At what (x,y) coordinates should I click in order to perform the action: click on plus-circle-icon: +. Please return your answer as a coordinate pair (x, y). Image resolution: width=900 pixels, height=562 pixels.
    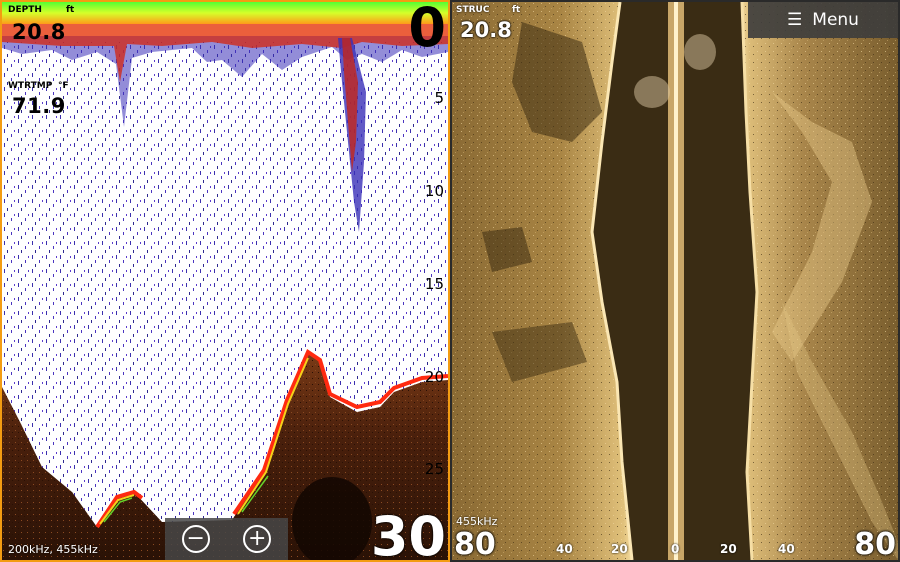
    Looking at the image, I should click on (257, 538).